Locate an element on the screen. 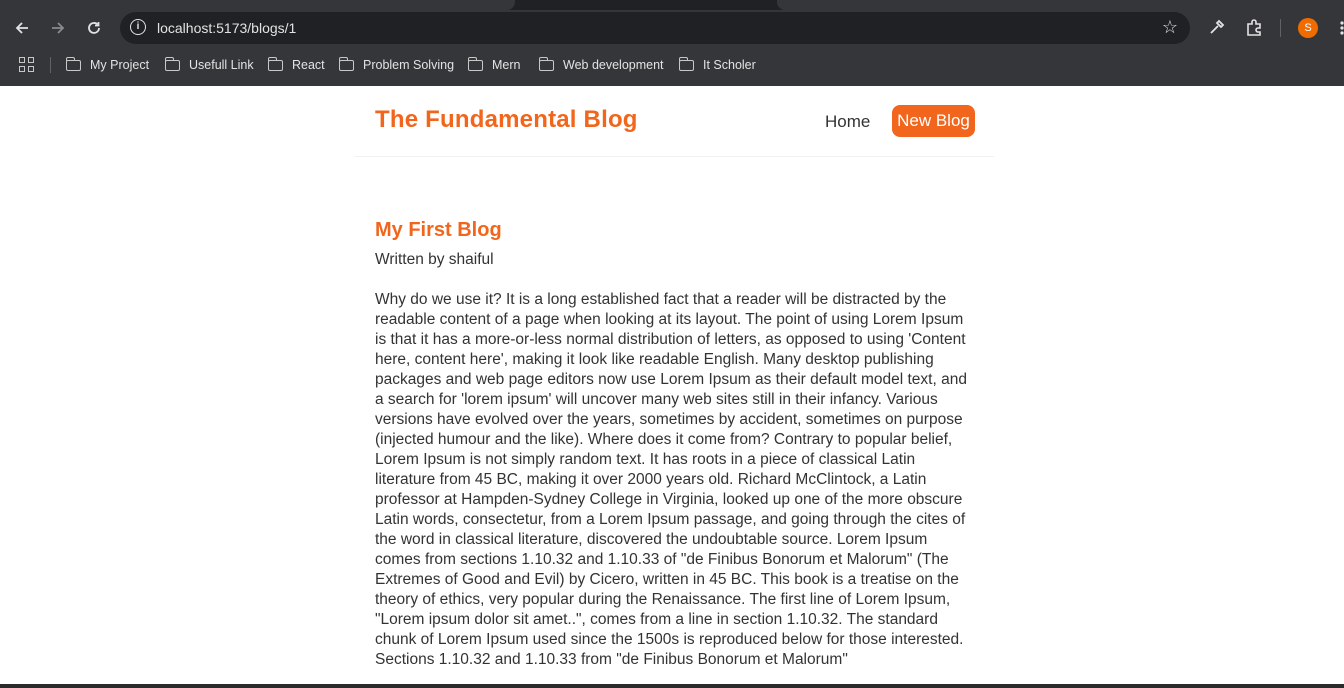  forward-arrow-icon is located at coordinates (58, 28).